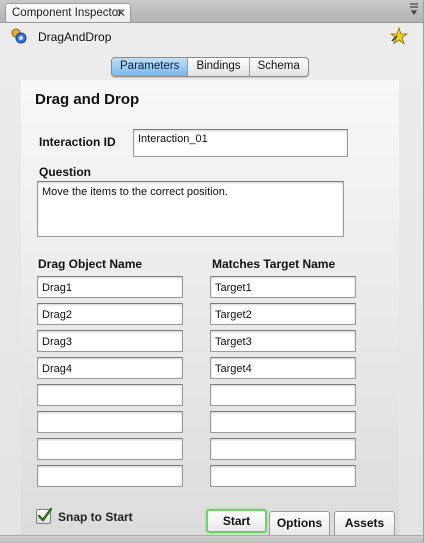  I want to click on snap-to-start-checkbox, so click(44, 515).